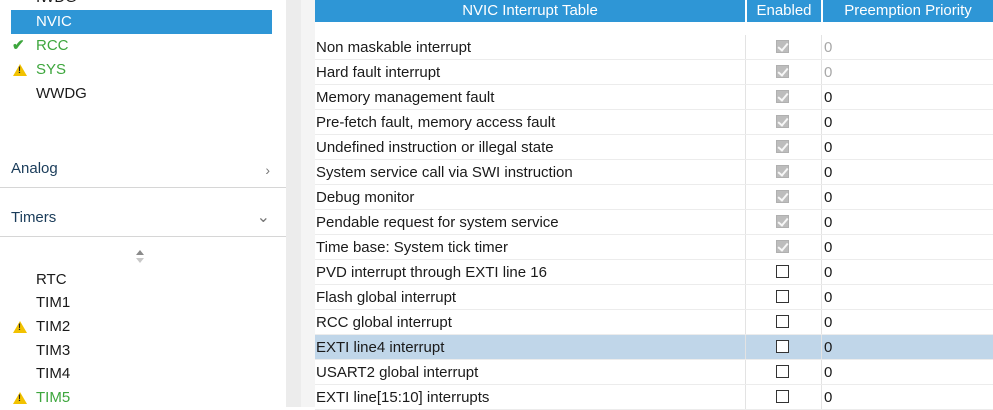 Image resolution: width=993 pixels, height=410 pixels. I want to click on scroll-up-icon, so click(140, 252).